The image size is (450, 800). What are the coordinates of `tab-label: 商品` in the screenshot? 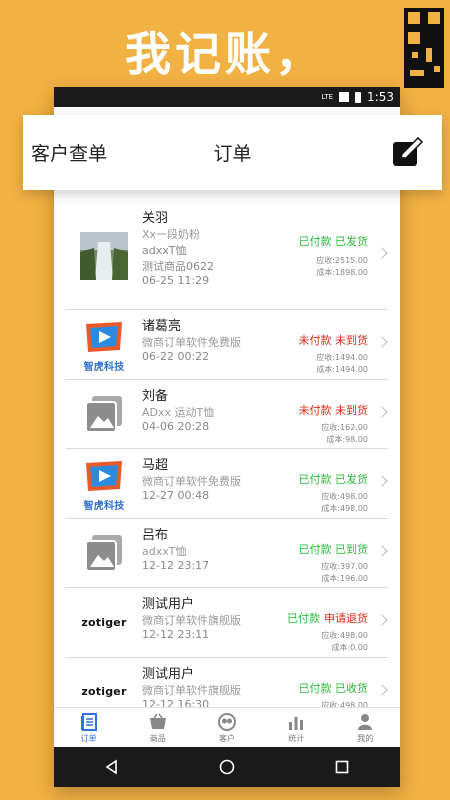 It's located at (157, 738).